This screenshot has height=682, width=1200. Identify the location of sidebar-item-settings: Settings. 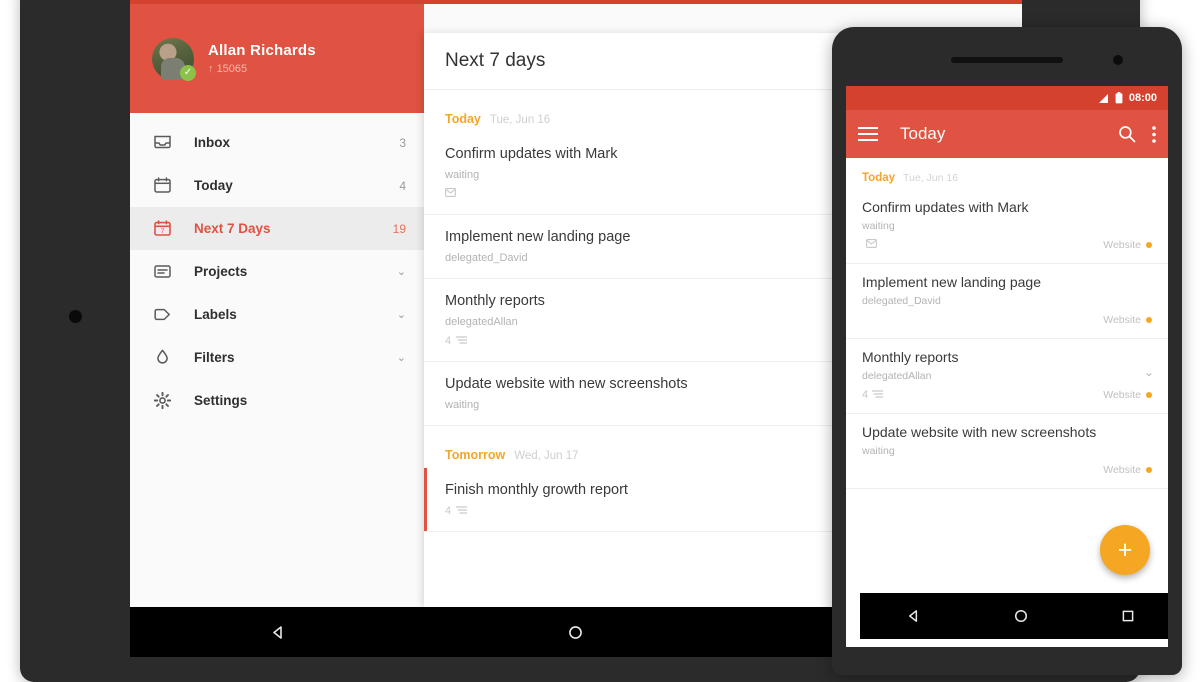
(277, 400).